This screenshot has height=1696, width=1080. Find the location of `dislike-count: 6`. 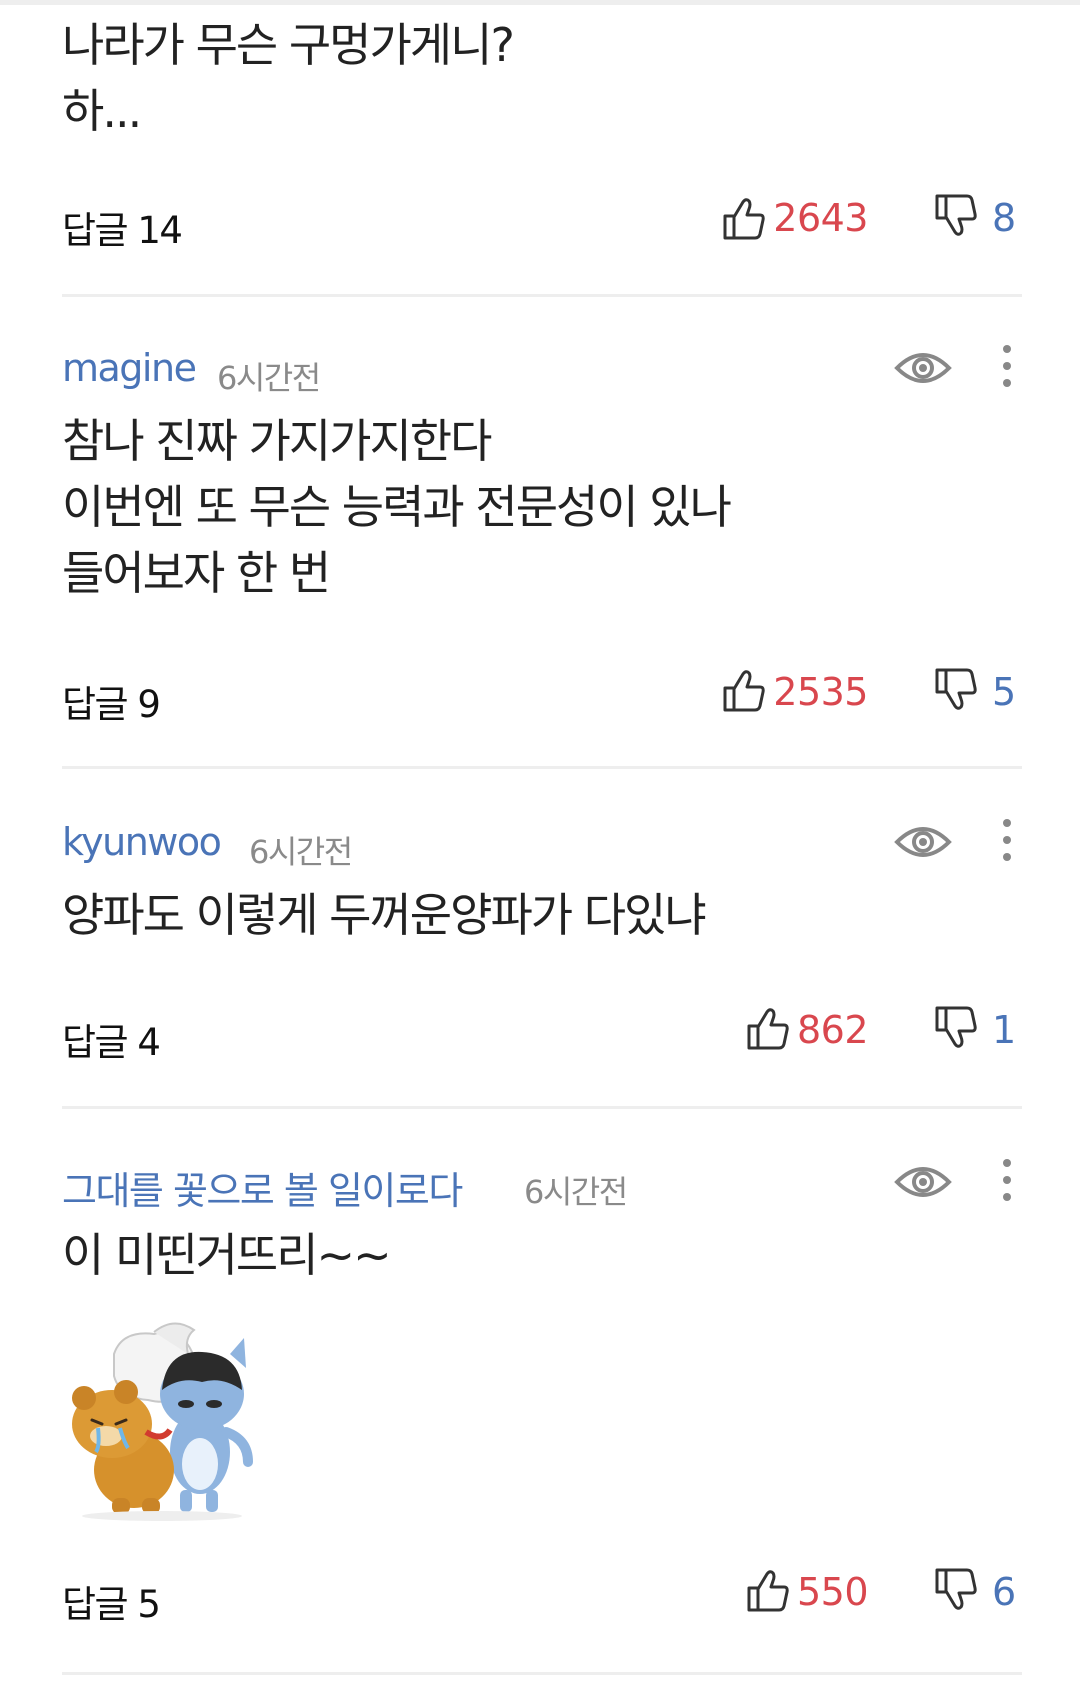

dislike-count: 6 is located at coordinates (1004, 1592).